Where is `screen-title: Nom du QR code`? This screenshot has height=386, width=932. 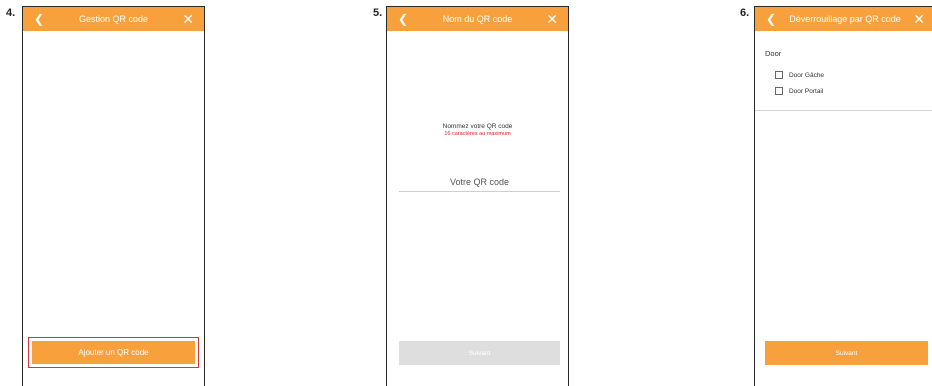
screen-title: Nom du QR code is located at coordinates (477, 19).